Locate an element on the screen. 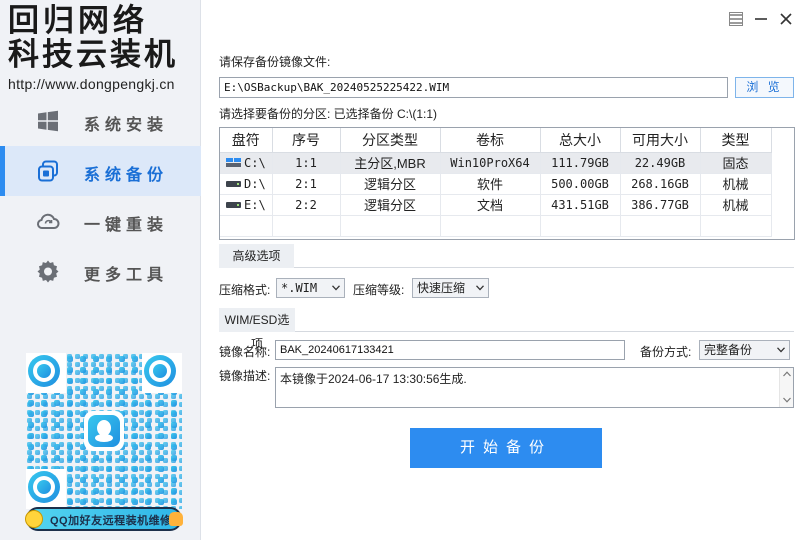  table-row: E:\ 2:2 逻辑分区 文档 431.51GB 386.77GB 机械 is located at coordinates (496, 205).